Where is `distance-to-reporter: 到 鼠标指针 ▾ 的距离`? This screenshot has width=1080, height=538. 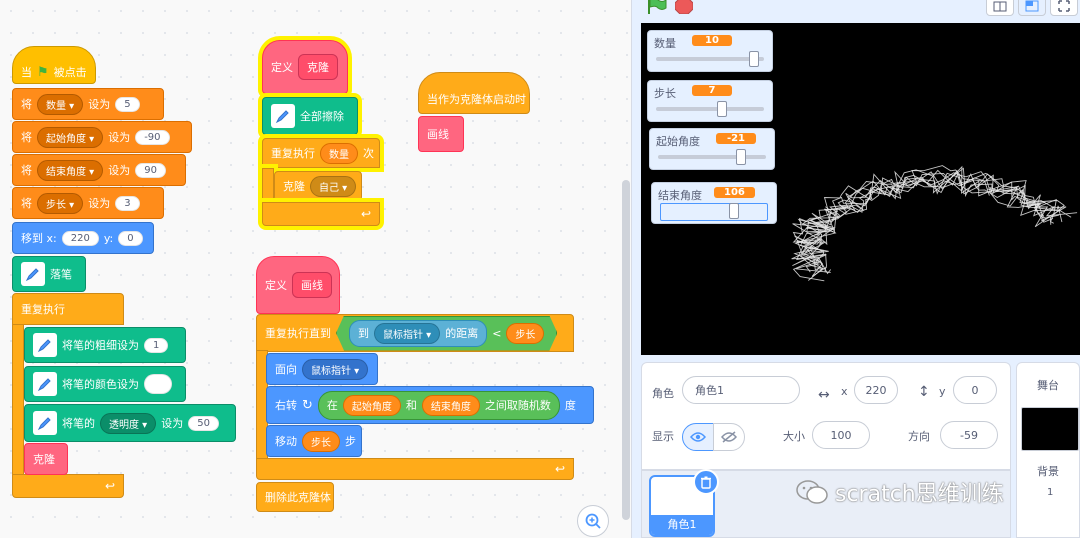 distance-to-reporter: 到 鼠标指针 ▾ 的距离 is located at coordinates (418, 333).